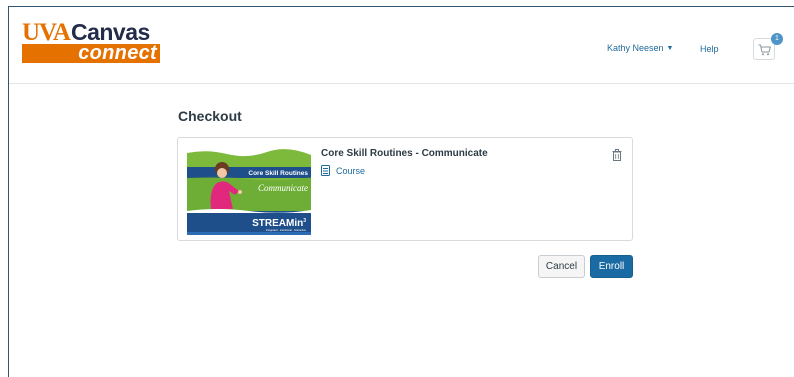 The image size is (794, 377). I want to click on caret-down-icon: ▼, so click(670, 48).